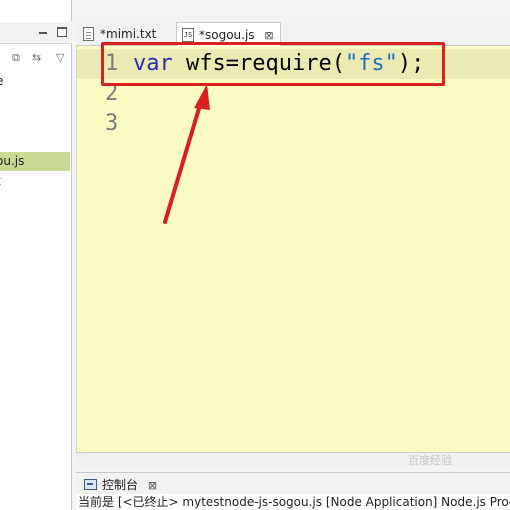 The image size is (510, 510). I want to click on tree-item-sogou-js: ou.js, so click(35, 161).